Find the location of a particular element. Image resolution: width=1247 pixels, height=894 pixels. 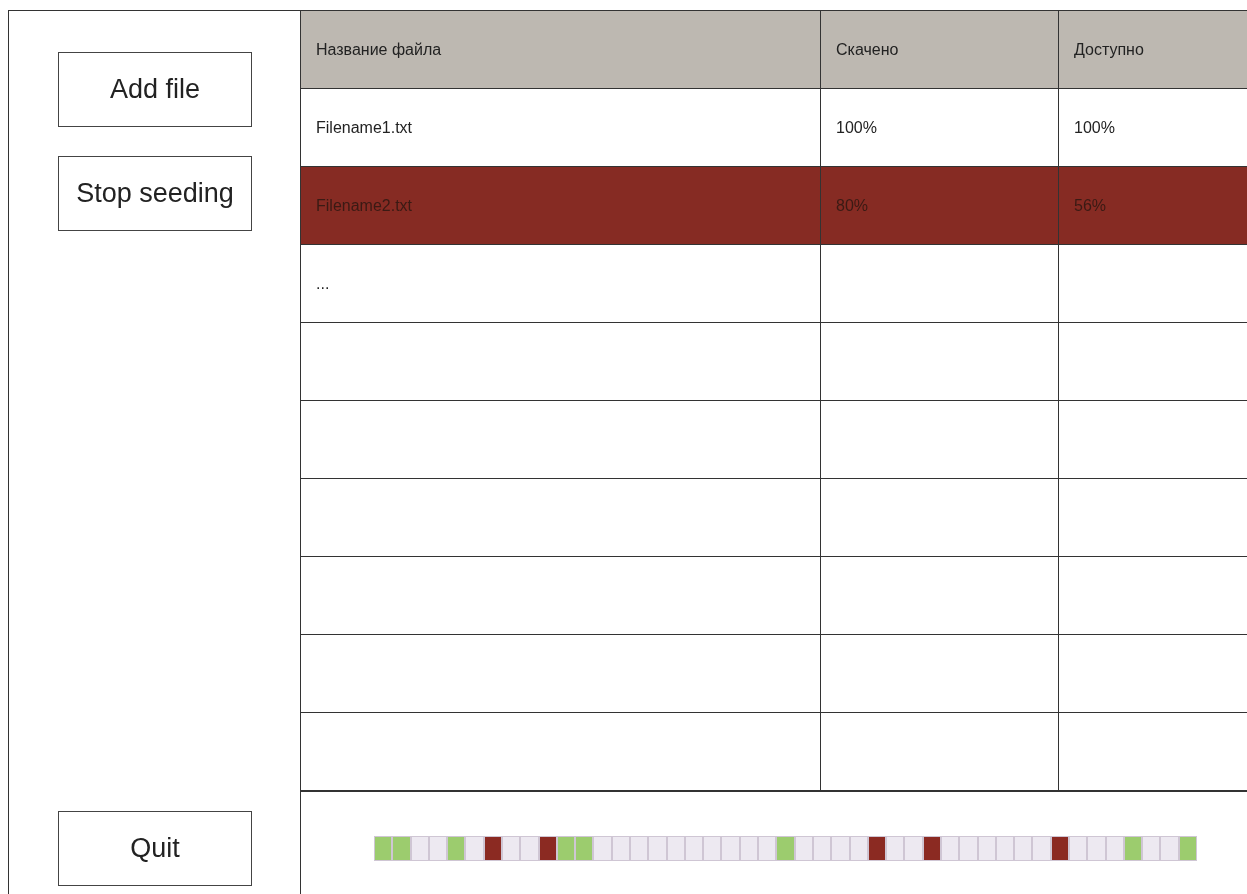

quit-button: Quit is located at coordinates (155, 848).